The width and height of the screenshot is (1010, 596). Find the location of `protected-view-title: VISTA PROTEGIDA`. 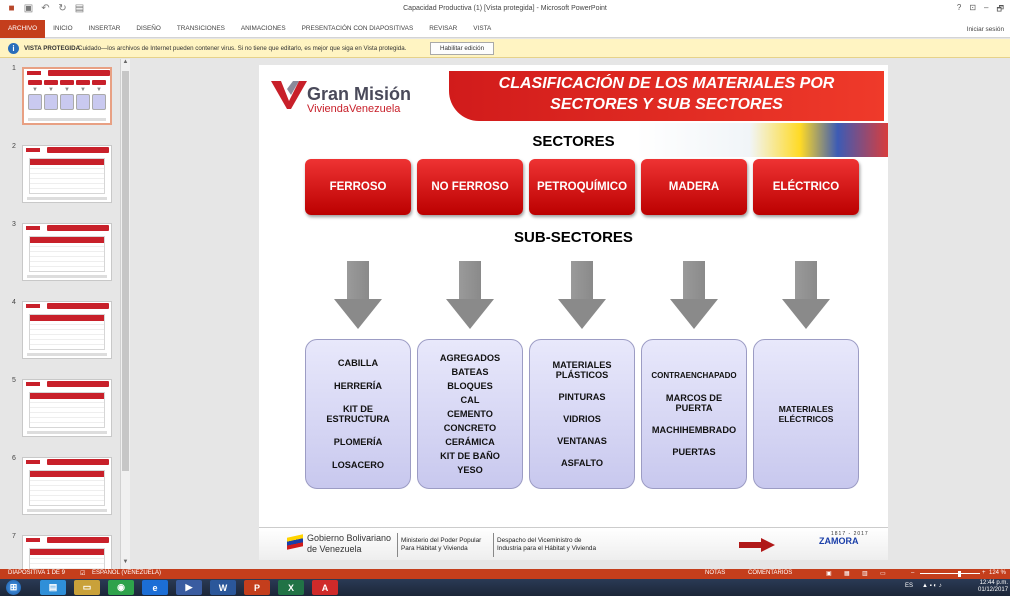

protected-view-title: VISTA PROTEGIDA is located at coordinates (52, 48).